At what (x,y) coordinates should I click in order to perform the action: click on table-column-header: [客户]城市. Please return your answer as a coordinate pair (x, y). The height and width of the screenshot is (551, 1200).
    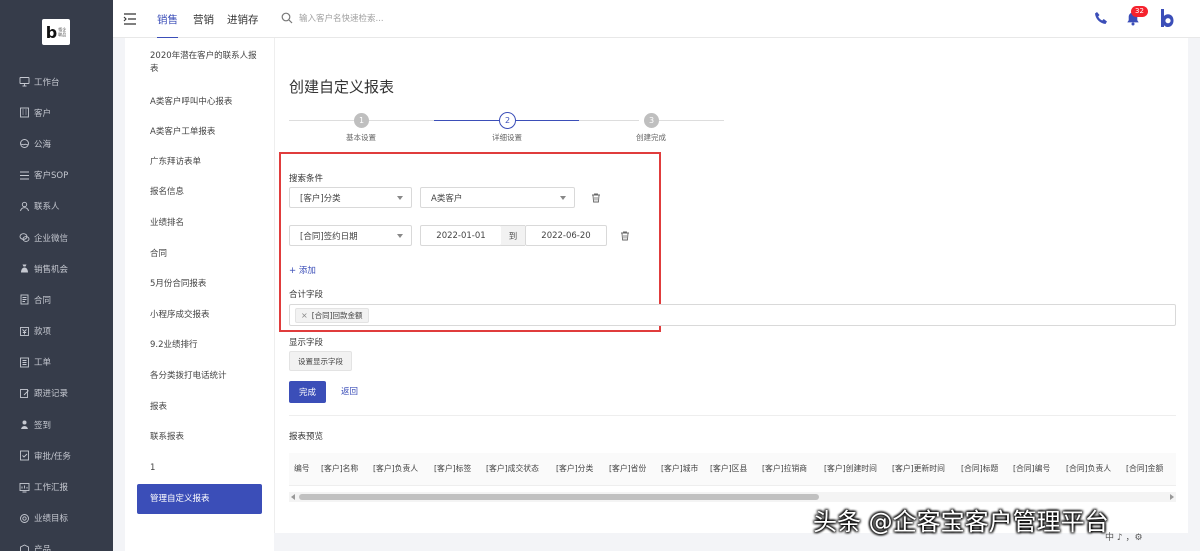
    Looking at the image, I should click on (680, 468).